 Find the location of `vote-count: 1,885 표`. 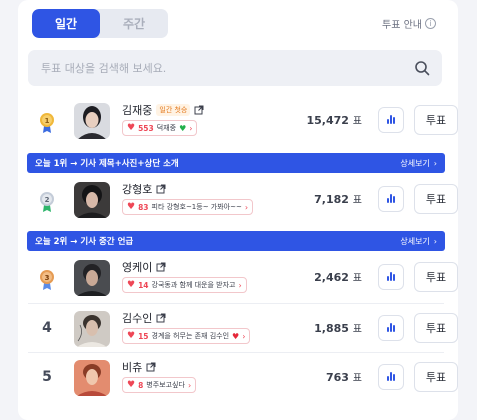

vote-count: 1,885 표 is located at coordinates (338, 327).